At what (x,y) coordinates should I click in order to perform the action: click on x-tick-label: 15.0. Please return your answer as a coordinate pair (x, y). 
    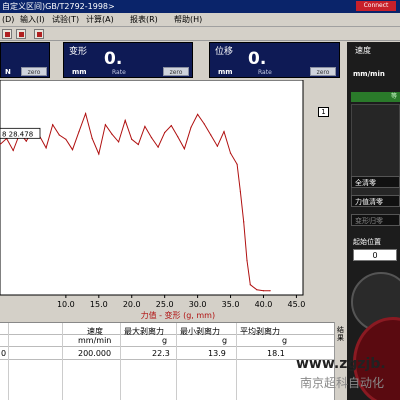
    Looking at the image, I should click on (99, 304).